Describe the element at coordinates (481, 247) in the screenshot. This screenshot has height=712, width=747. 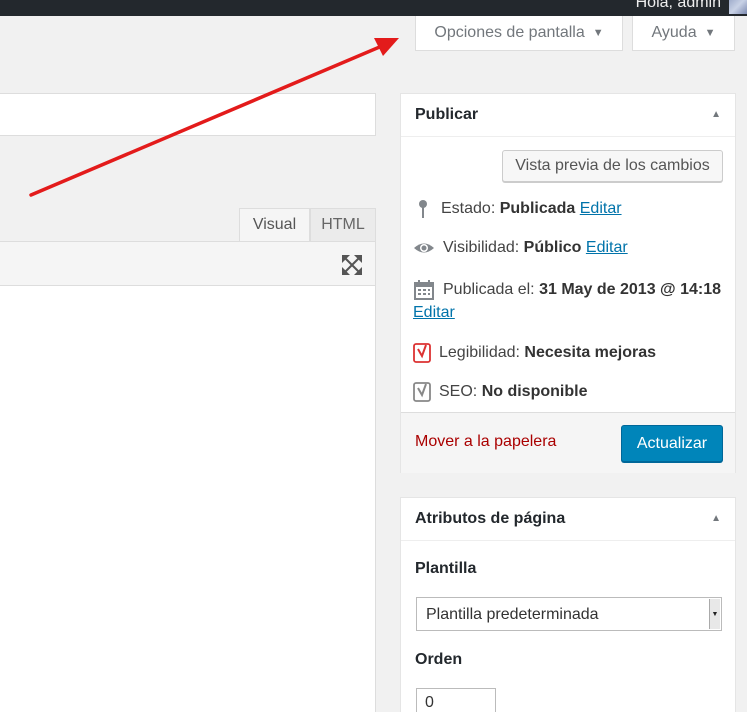
I see `visibility-label: Visibilidad:` at that location.